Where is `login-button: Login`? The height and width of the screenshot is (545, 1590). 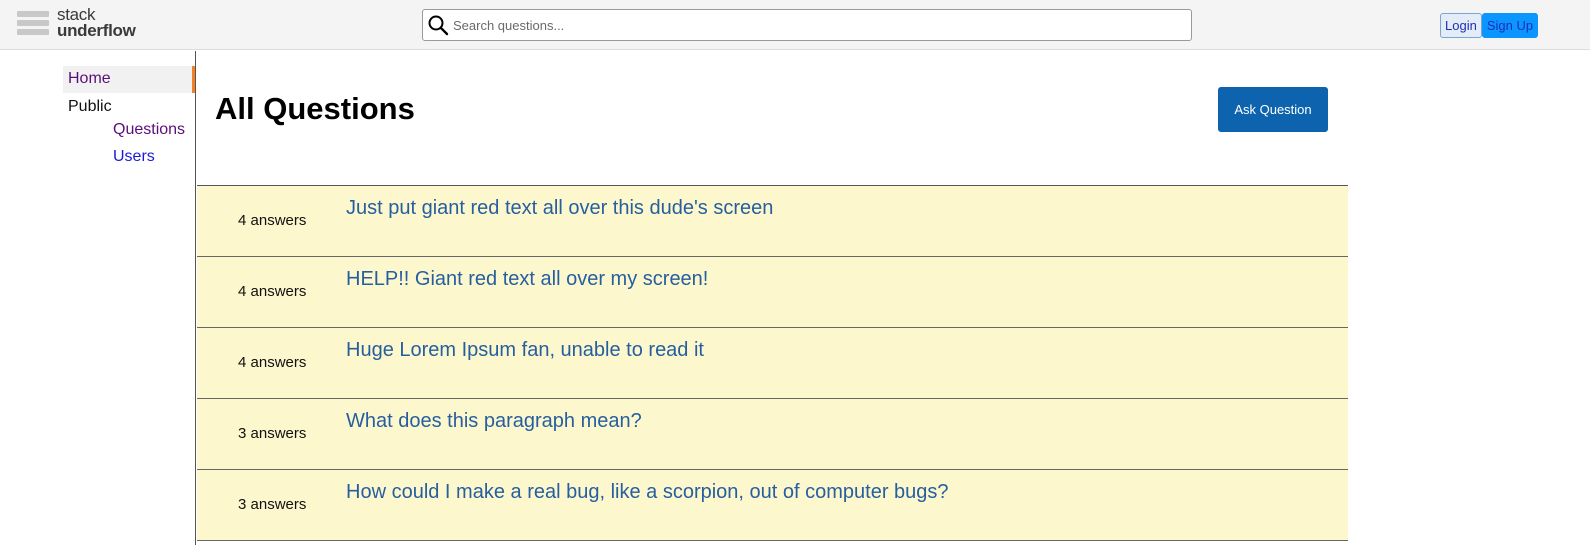
login-button: Login is located at coordinates (1461, 25).